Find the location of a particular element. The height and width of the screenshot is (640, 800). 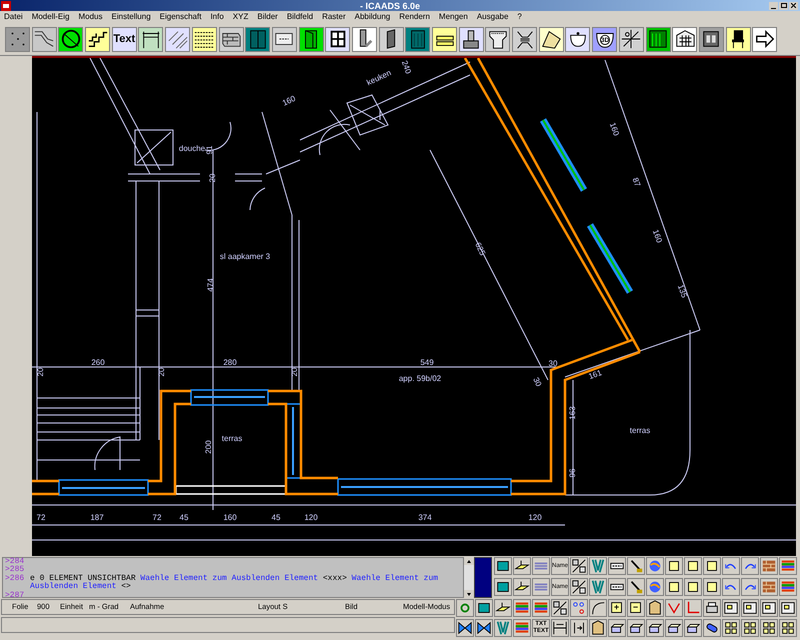

menu-item: ? is located at coordinates (519, 17).